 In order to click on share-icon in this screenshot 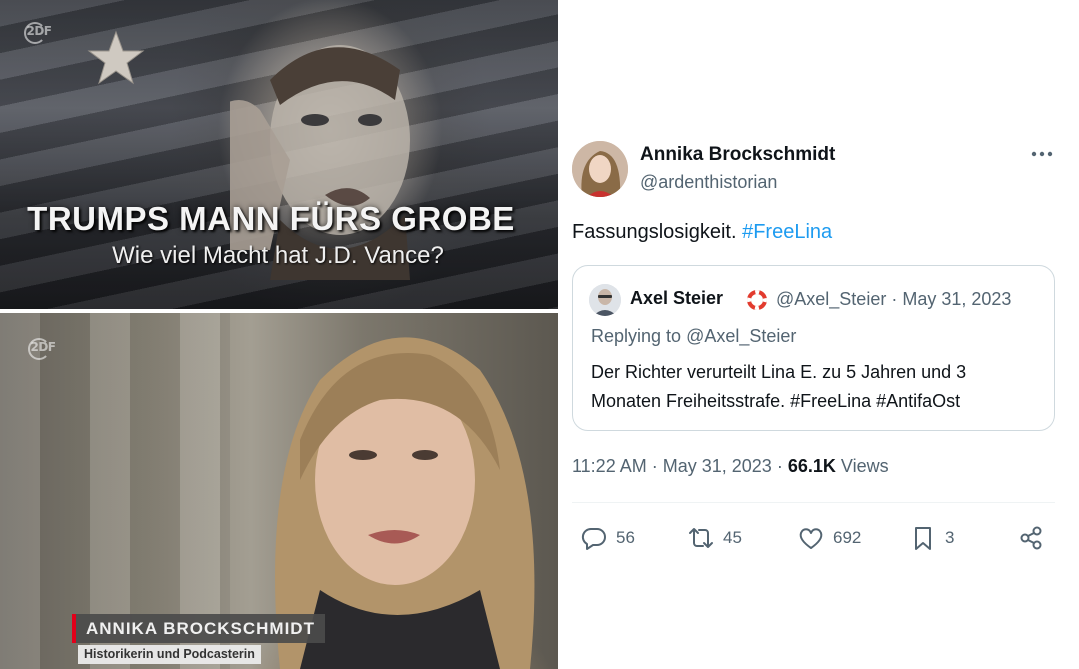, I will do `click(1031, 538)`.